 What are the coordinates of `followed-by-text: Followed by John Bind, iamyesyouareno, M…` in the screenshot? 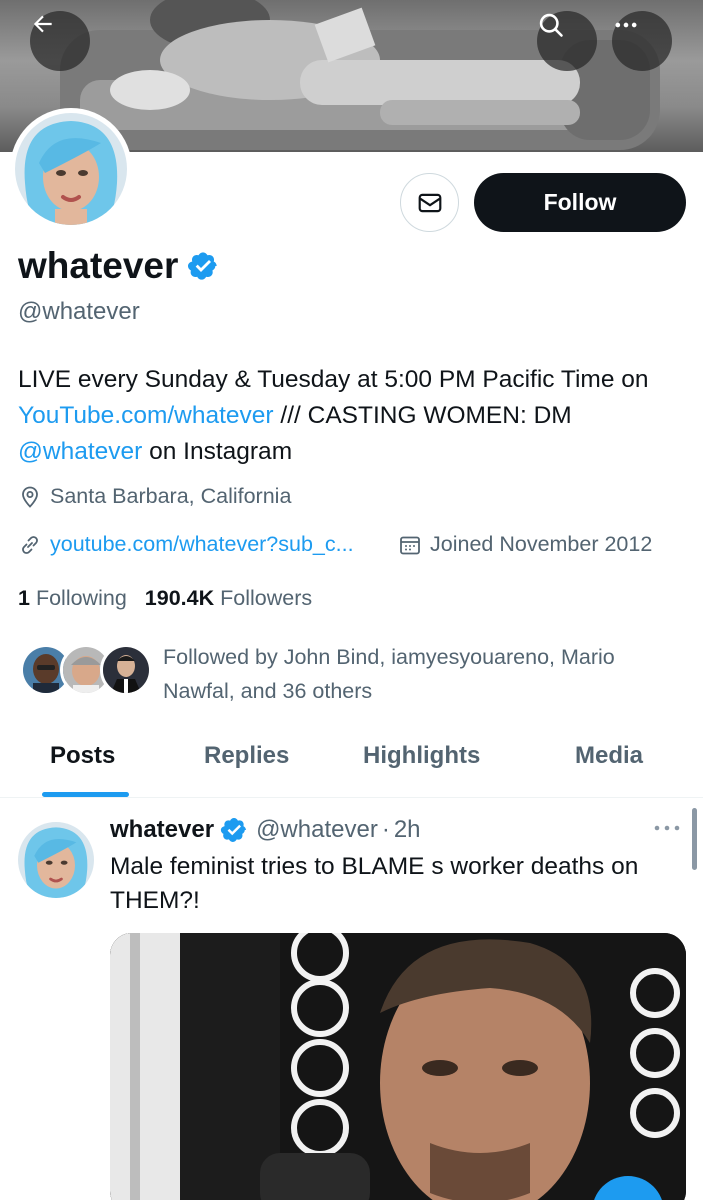 It's located at (389, 674).